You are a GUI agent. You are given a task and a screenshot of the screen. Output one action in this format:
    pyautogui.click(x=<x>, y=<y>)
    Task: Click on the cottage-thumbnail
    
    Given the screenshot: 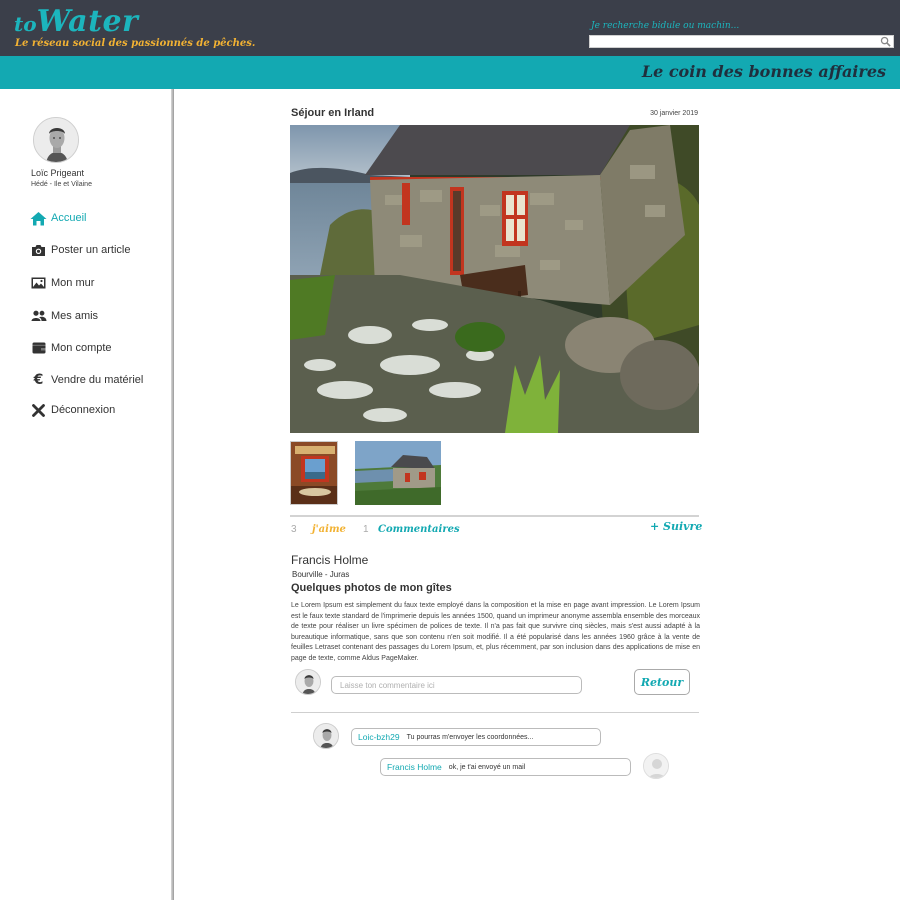 What is the action you would take?
    pyautogui.click(x=398, y=473)
    